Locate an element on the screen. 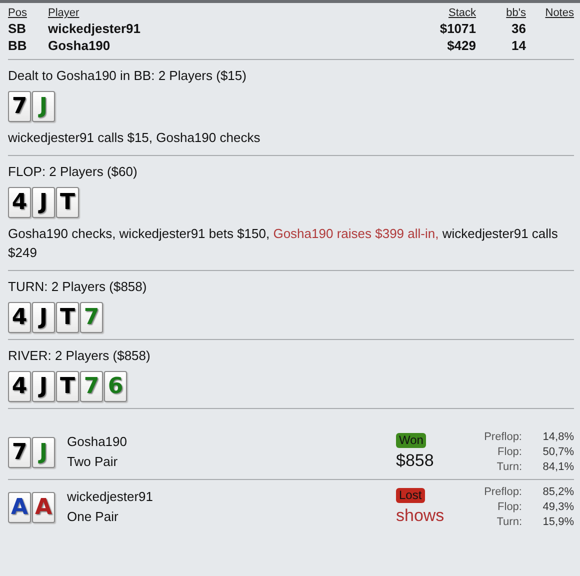 The height and width of the screenshot is (576, 580). street-title: RIVER: 2 Players ($858) is located at coordinates (80, 355).